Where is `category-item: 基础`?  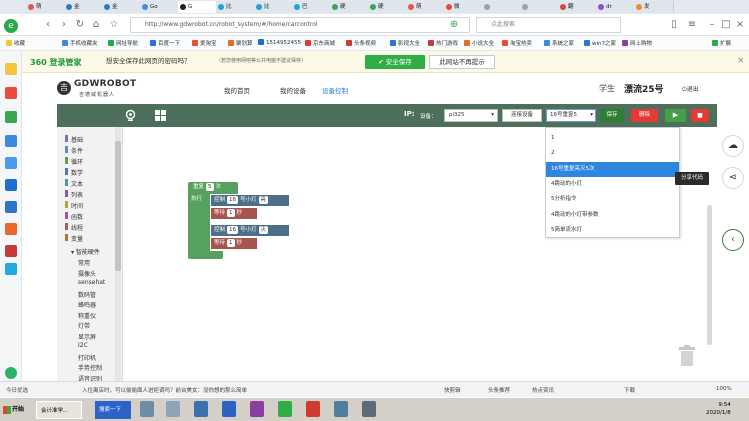
category-item: 基础 is located at coordinates (74, 139).